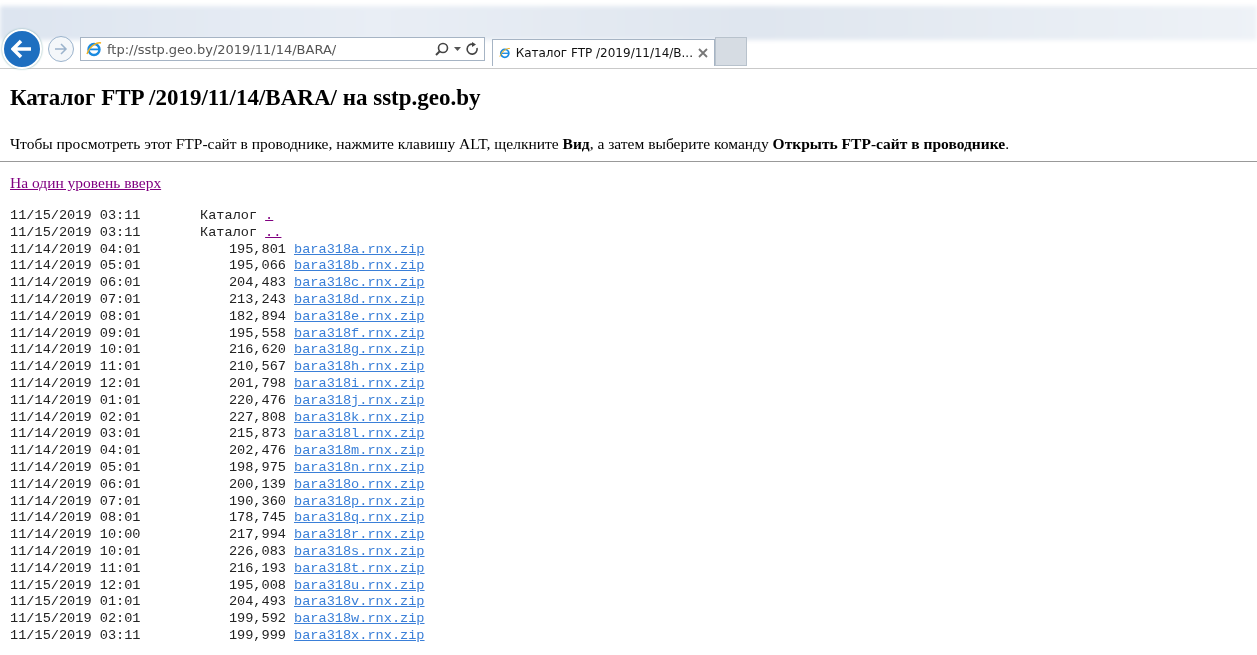 The height and width of the screenshot is (655, 1257). Describe the element at coordinates (359, 401) in the screenshot. I see `file-link: bara318j.rnx.zip` at that location.